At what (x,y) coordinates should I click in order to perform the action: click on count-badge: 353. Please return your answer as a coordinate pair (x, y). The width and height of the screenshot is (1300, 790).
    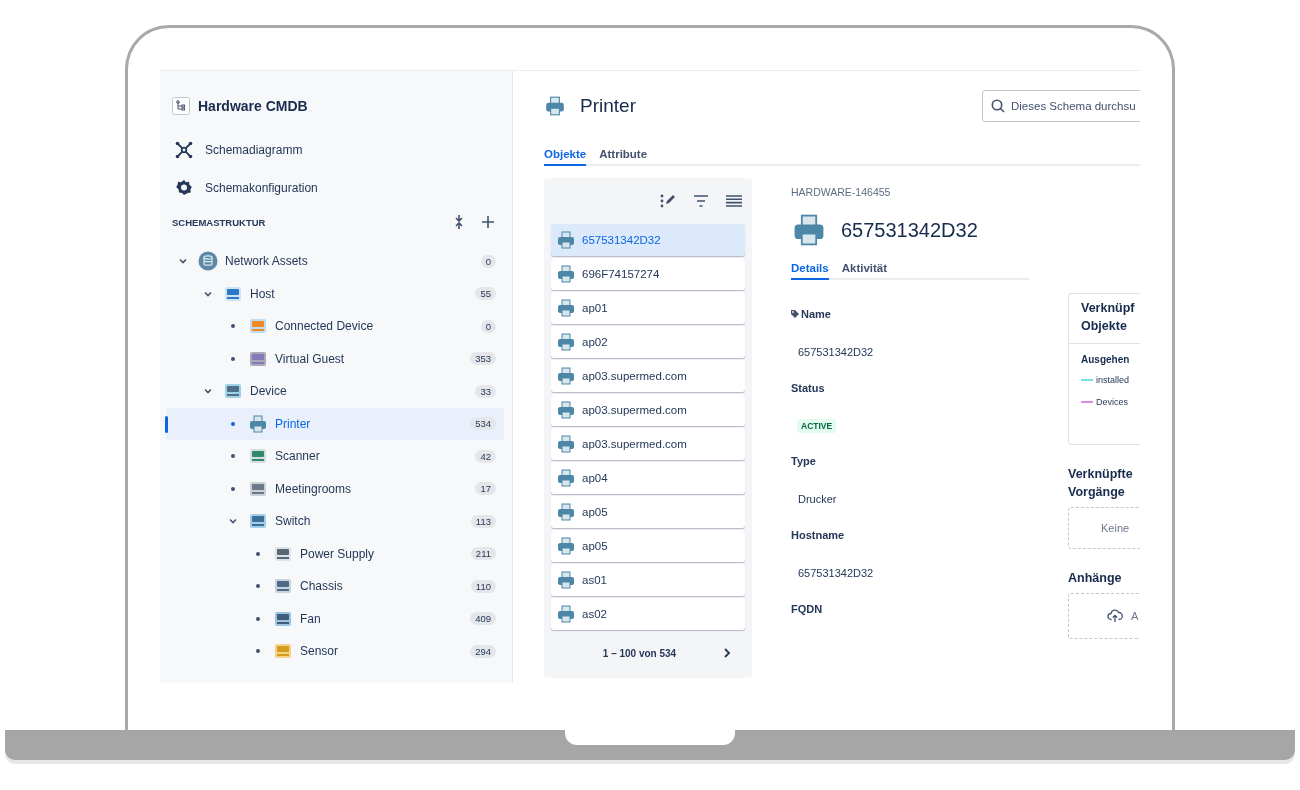
    Looking at the image, I should click on (483, 359).